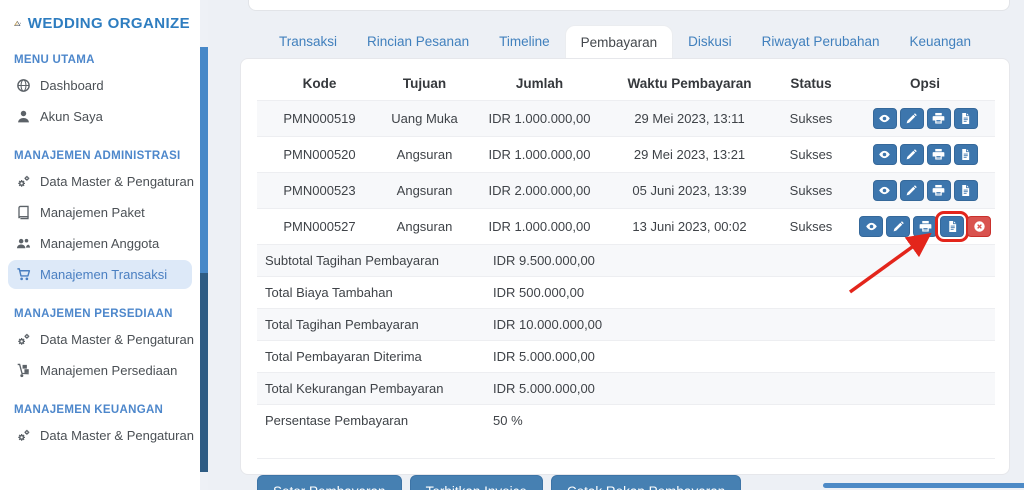 This screenshot has height=490, width=1024. I want to click on cell-tujuan: Uang Muka, so click(424, 118).